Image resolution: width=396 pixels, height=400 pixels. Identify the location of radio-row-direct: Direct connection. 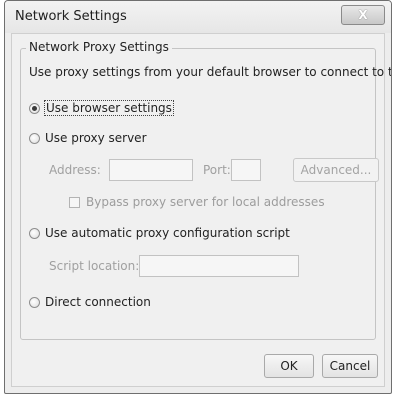
(90, 302).